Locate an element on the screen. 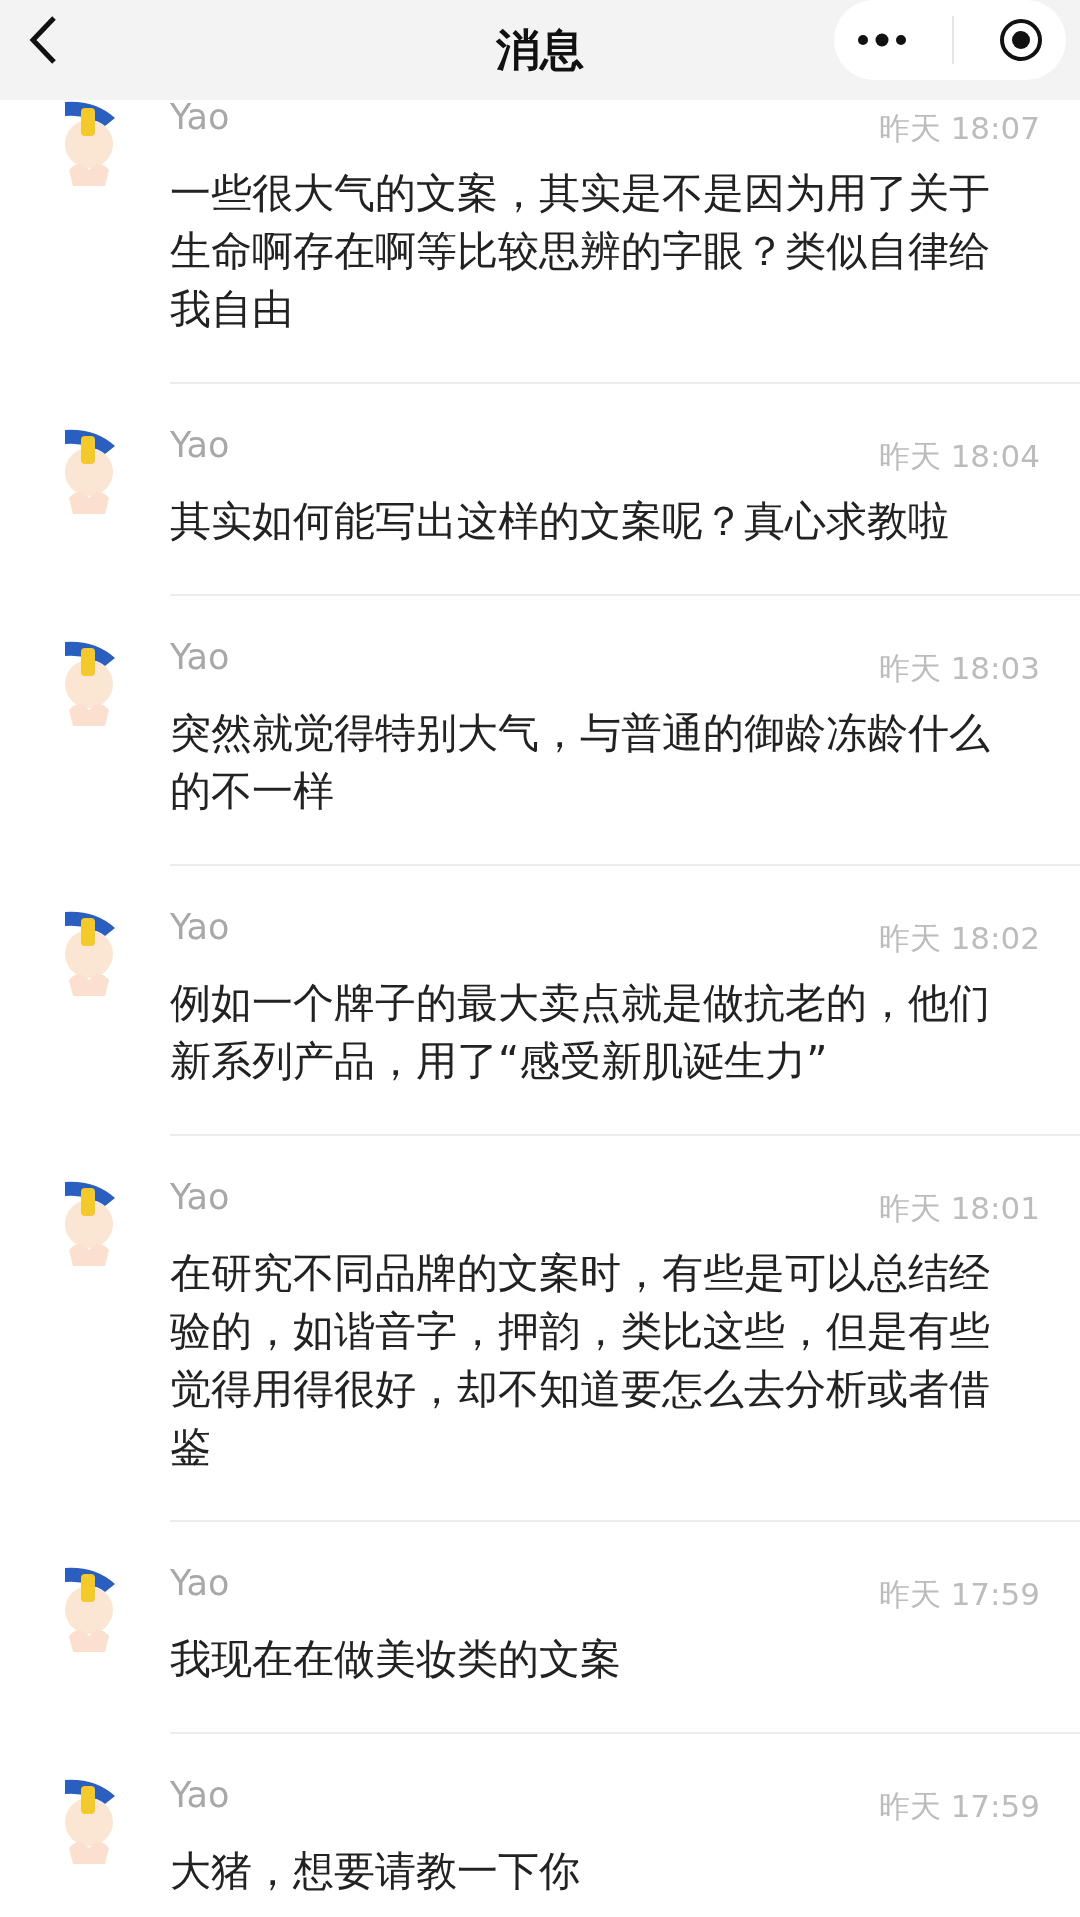 This screenshot has width=1080, height=1917. message-time: 昨天 18:04 is located at coordinates (959, 456).